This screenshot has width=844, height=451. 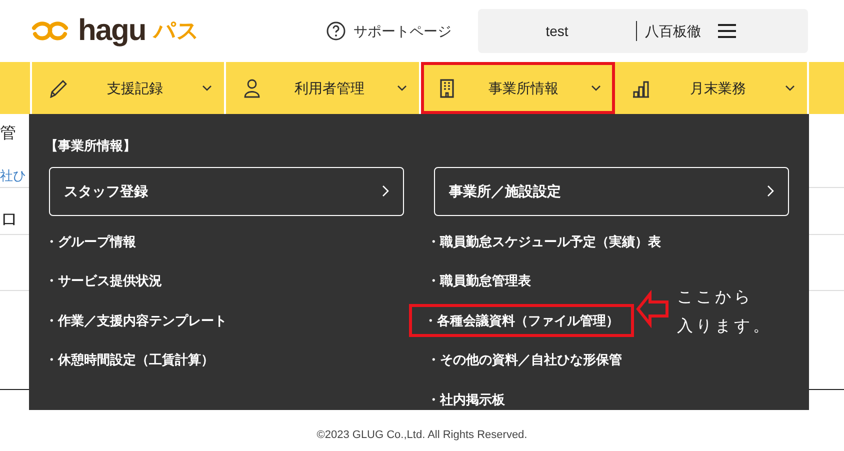 What do you see at coordinates (109, 281) in the screenshot?
I see `menu-link: ・サービス提供状況` at bounding box center [109, 281].